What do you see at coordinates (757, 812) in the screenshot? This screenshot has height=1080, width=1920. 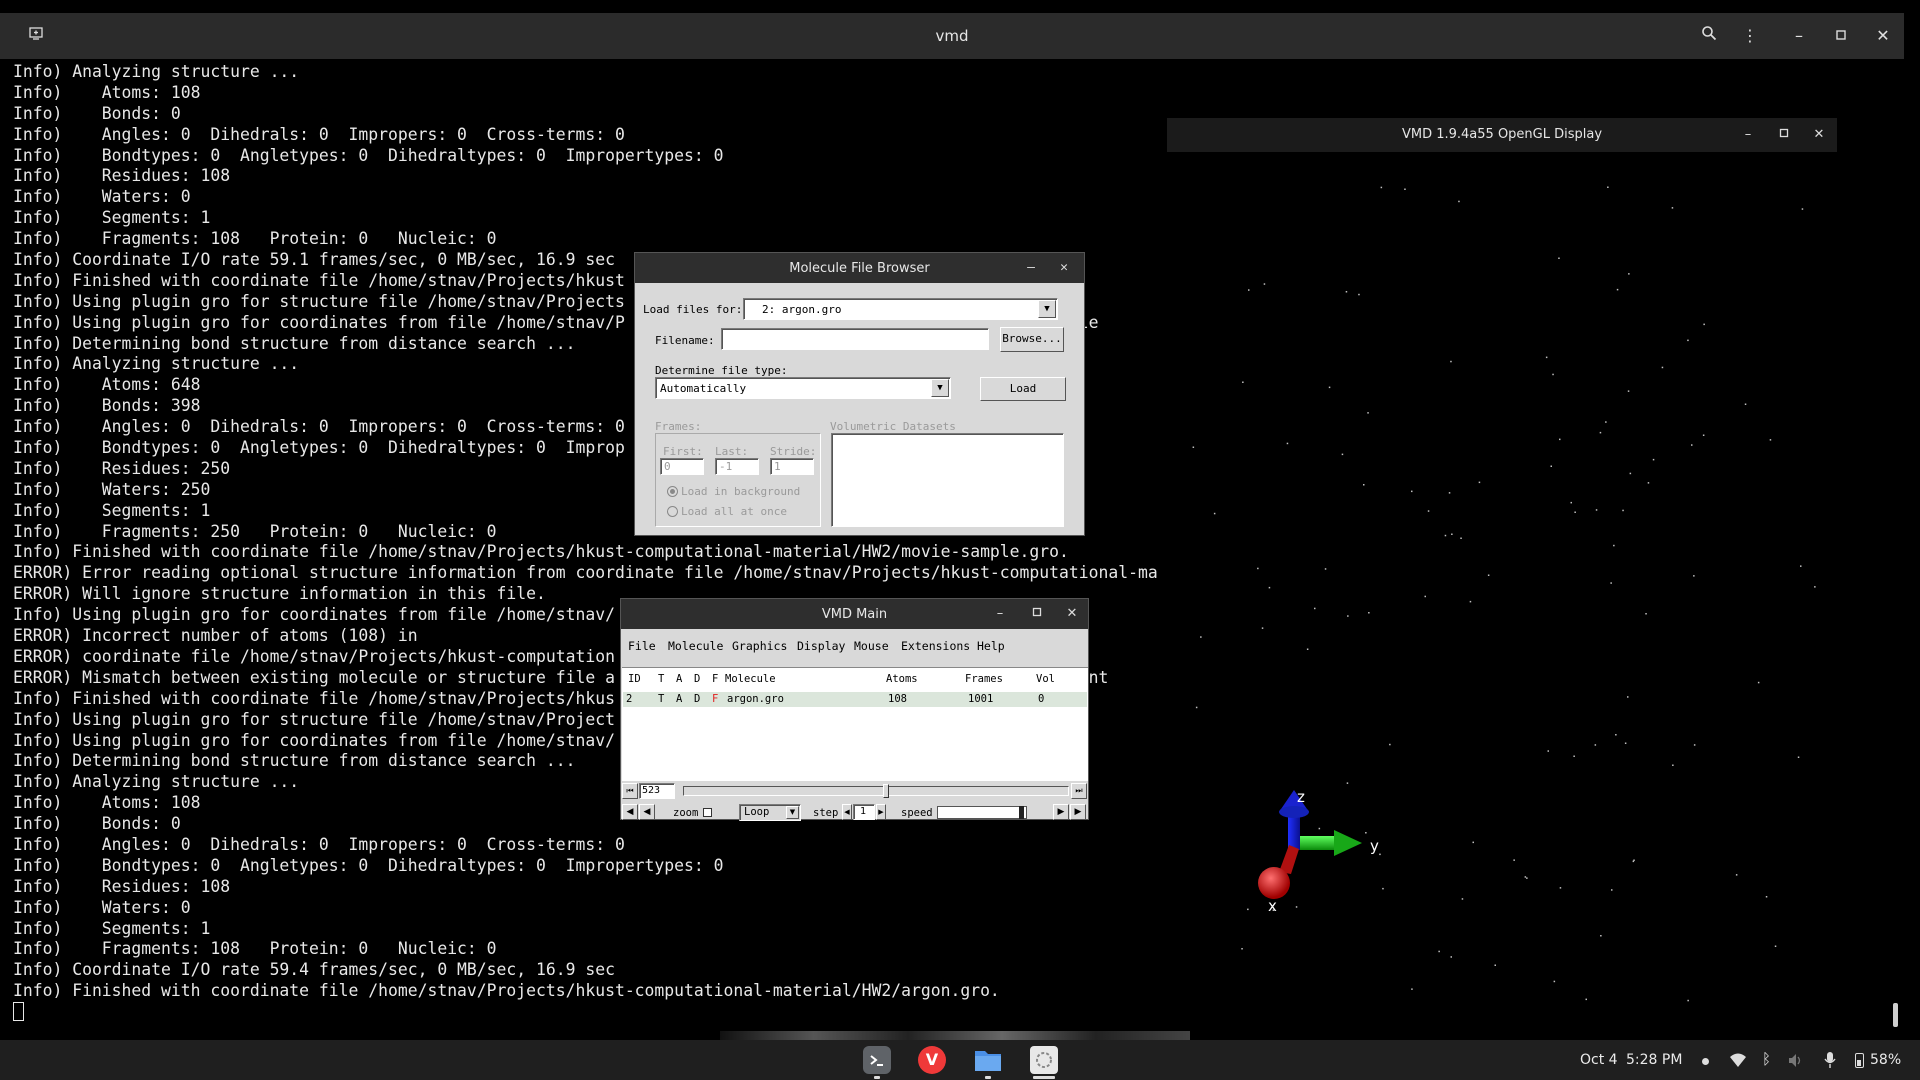 I see `loop-value: Loop` at bounding box center [757, 812].